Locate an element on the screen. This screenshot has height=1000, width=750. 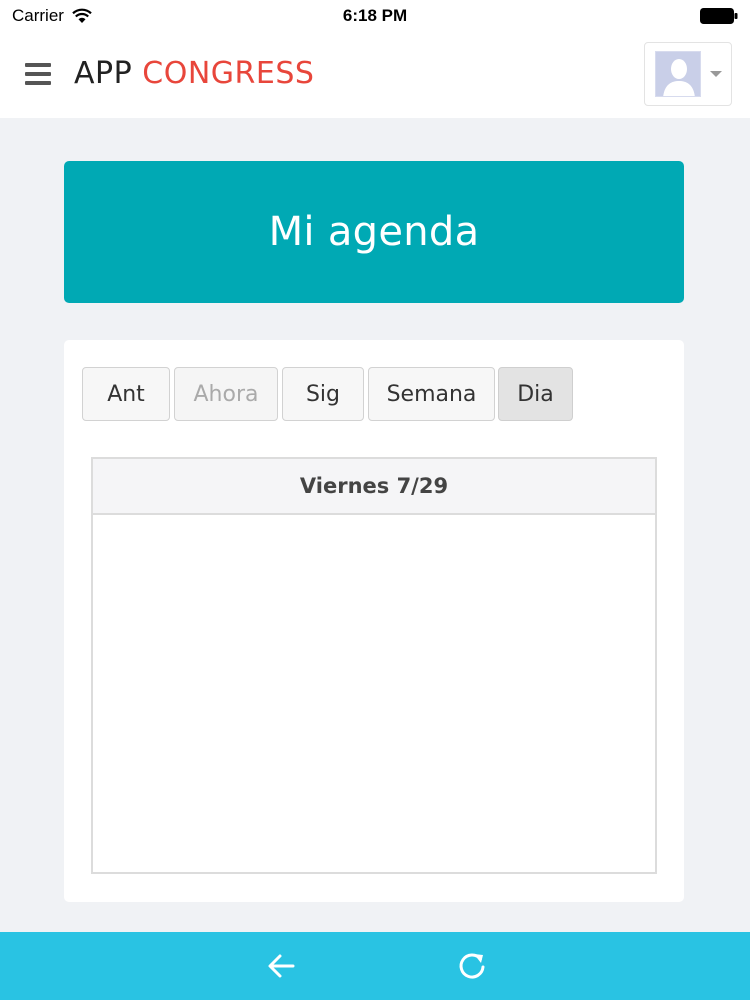
status-time: 6:18 PM is located at coordinates (375, 15).